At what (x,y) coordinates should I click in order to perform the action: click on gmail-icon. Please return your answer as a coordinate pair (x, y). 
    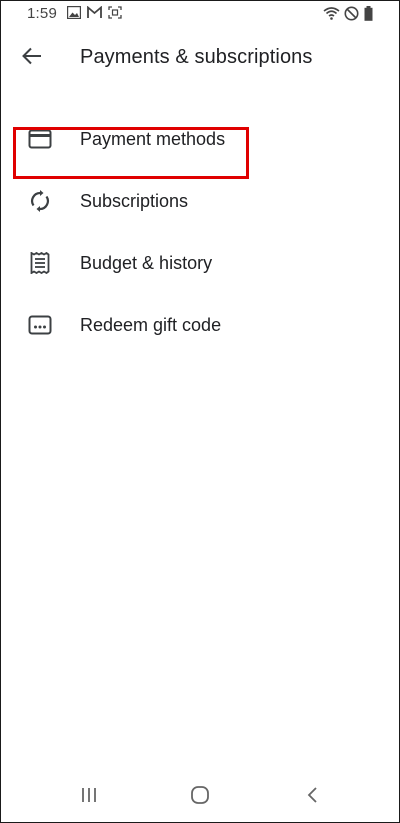
    Looking at the image, I should click on (94, 14).